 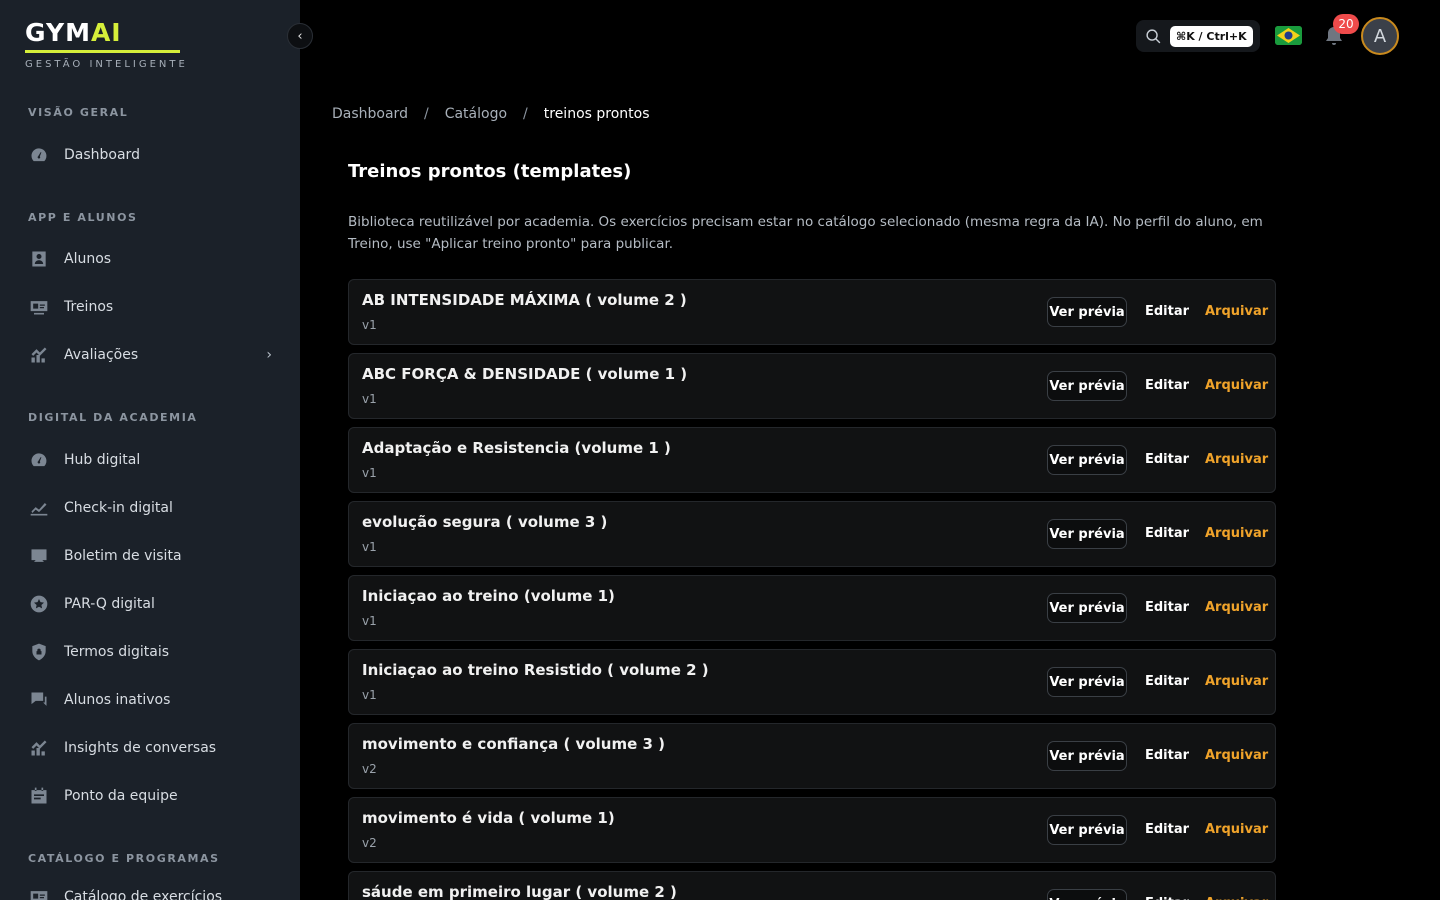 I want to click on sidebar-item-label: Ponto da equipe, so click(x=121, y=796).